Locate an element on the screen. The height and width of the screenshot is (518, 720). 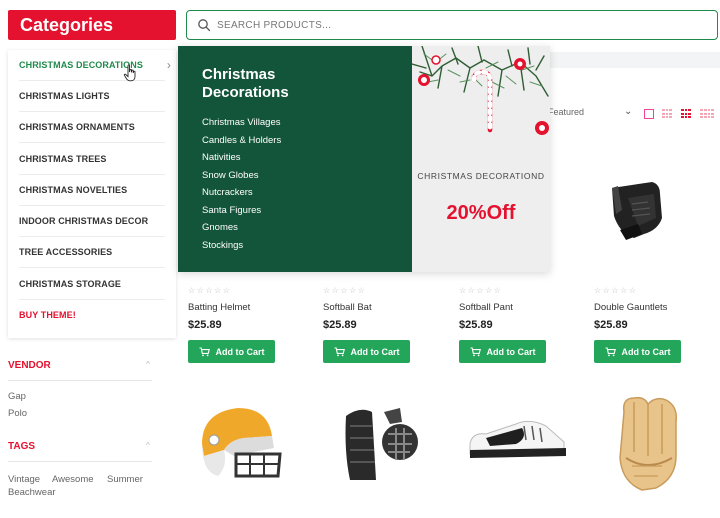
category-item-christmas-decorations: CHRISTMAS DECORATIONS › is located at coordinates (95, 65).